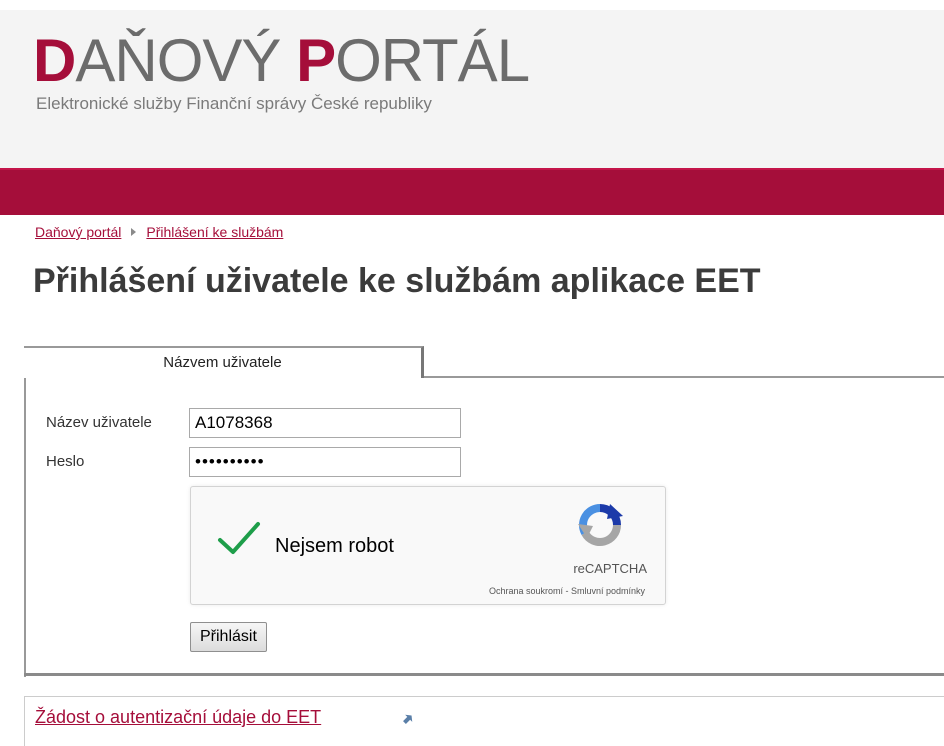  I want to click on breadcrumb-login-link: Přihlášení ke službám, so click(214, 232).